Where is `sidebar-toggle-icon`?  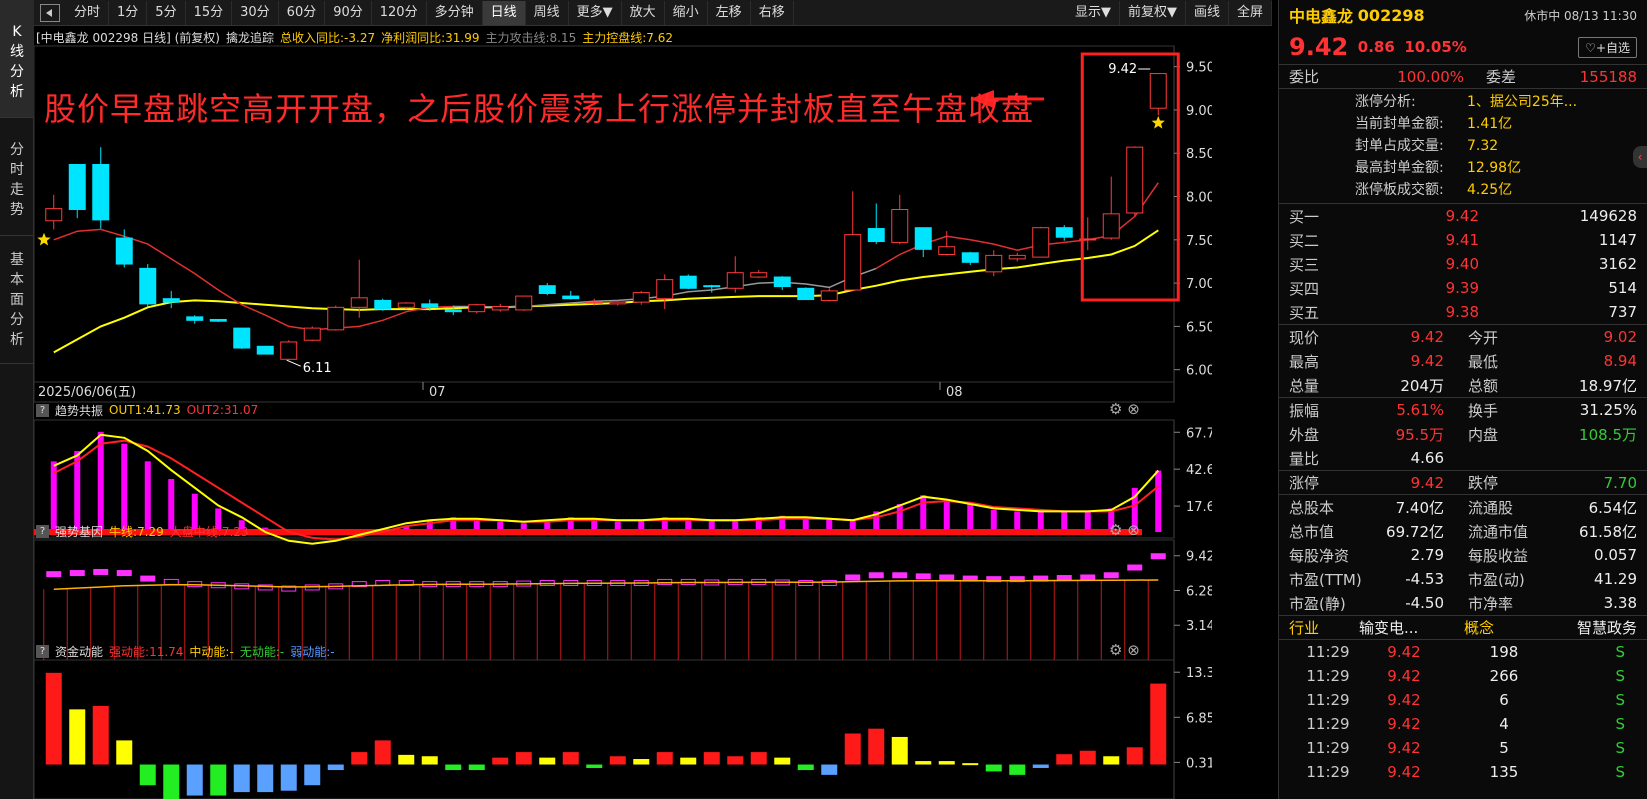
sidebar-toggle-icon is located at coordinates (50, 12).